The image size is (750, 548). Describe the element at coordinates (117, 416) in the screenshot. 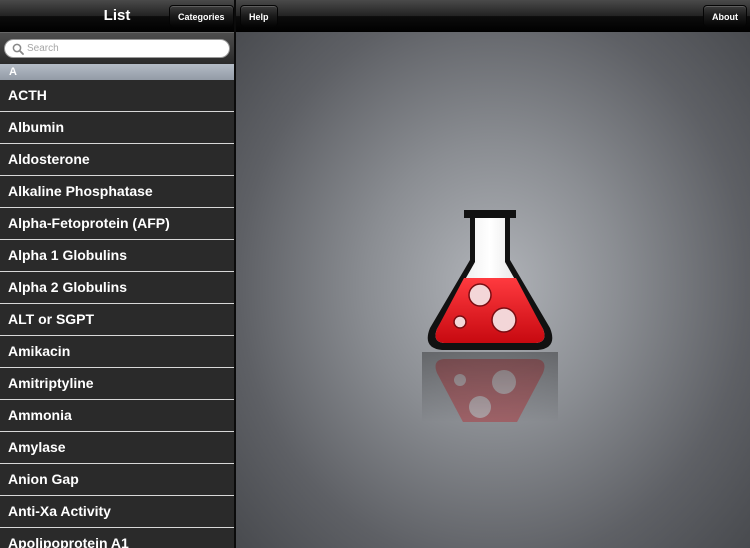

I see `list-item: Ammonia` at that location.